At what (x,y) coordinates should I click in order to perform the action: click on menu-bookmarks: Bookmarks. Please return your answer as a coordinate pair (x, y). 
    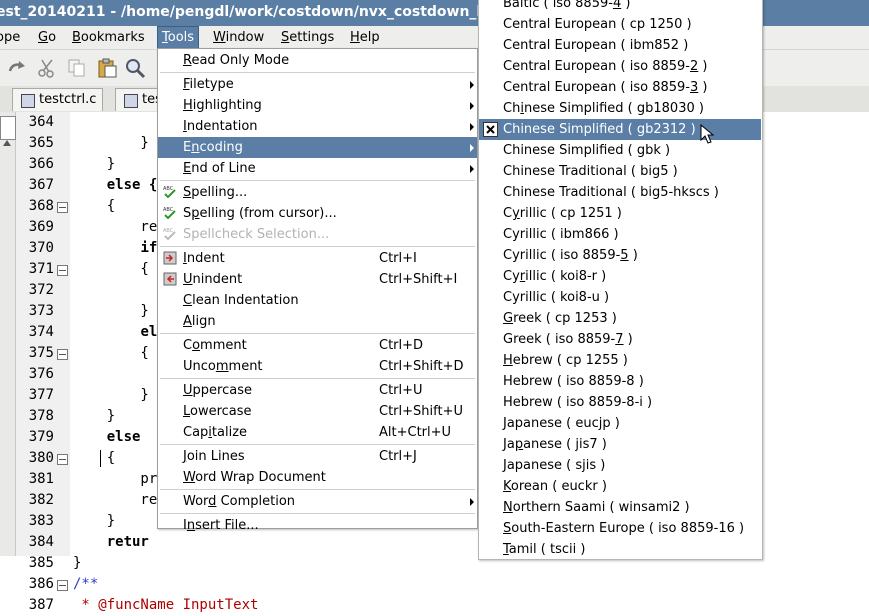
    Looking at the image, I should click on (108, 37).